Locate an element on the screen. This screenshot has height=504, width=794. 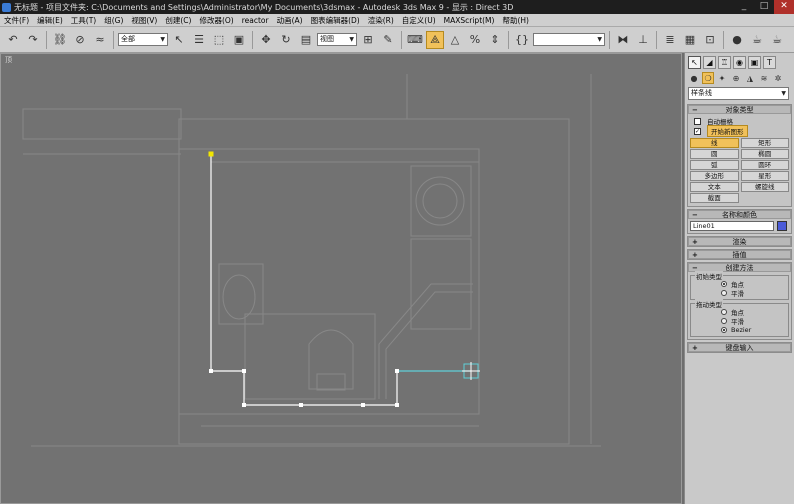
utilities-tab-icon: T is located at coordinates (769, 62).